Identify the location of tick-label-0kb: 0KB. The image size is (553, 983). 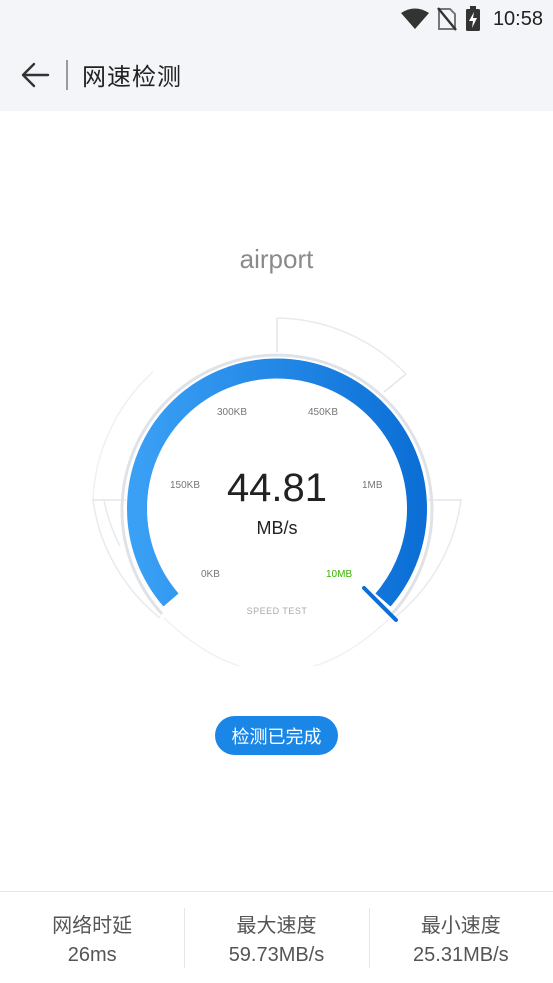
(210, 574).